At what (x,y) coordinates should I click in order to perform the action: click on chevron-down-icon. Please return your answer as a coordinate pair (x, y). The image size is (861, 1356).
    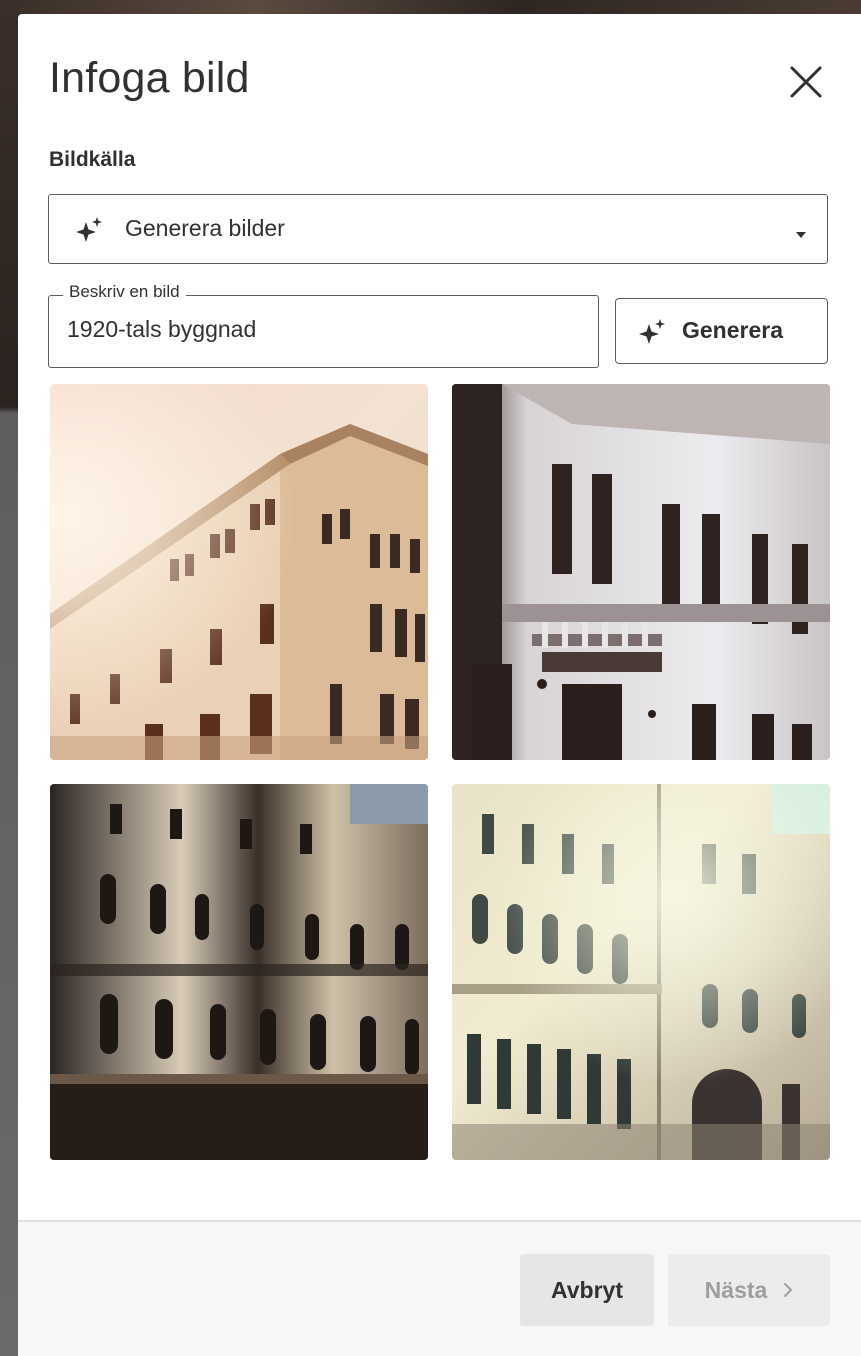
    Looking at the image, I should click on (801, 235).